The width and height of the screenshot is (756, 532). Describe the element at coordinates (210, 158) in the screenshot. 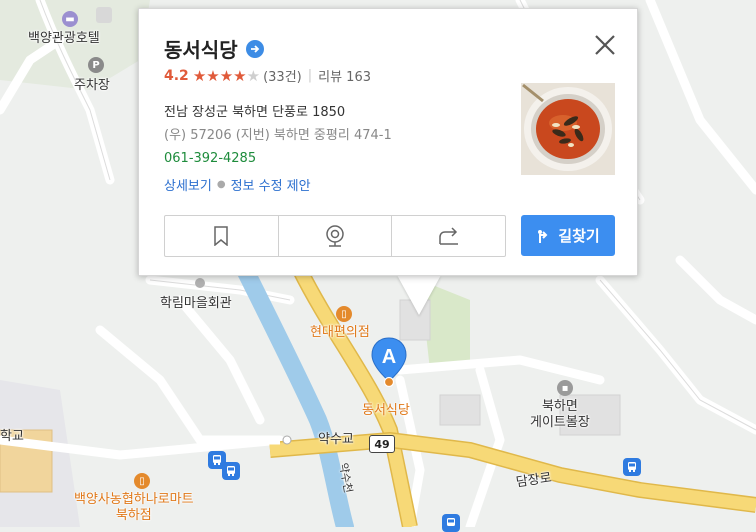

I see `phone-number: 061-392-4285` at that location.